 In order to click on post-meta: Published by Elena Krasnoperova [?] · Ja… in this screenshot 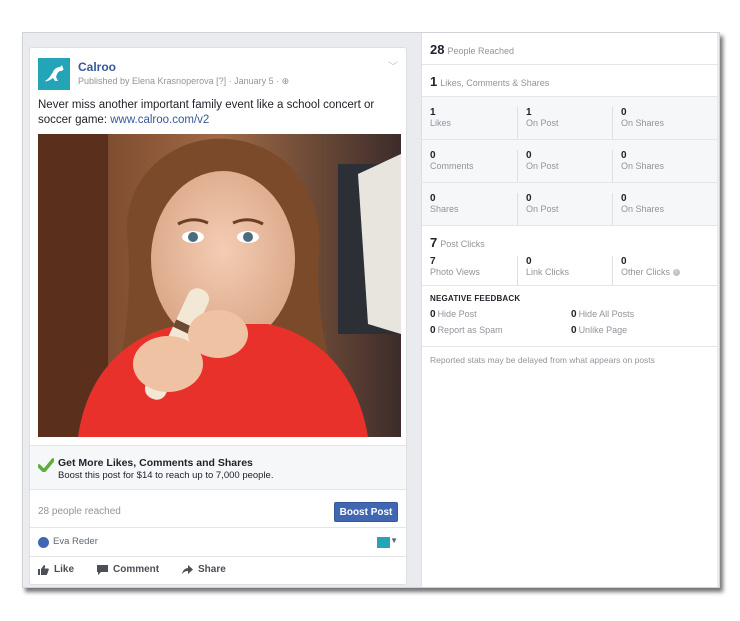, I will do `click(183, 81)`.